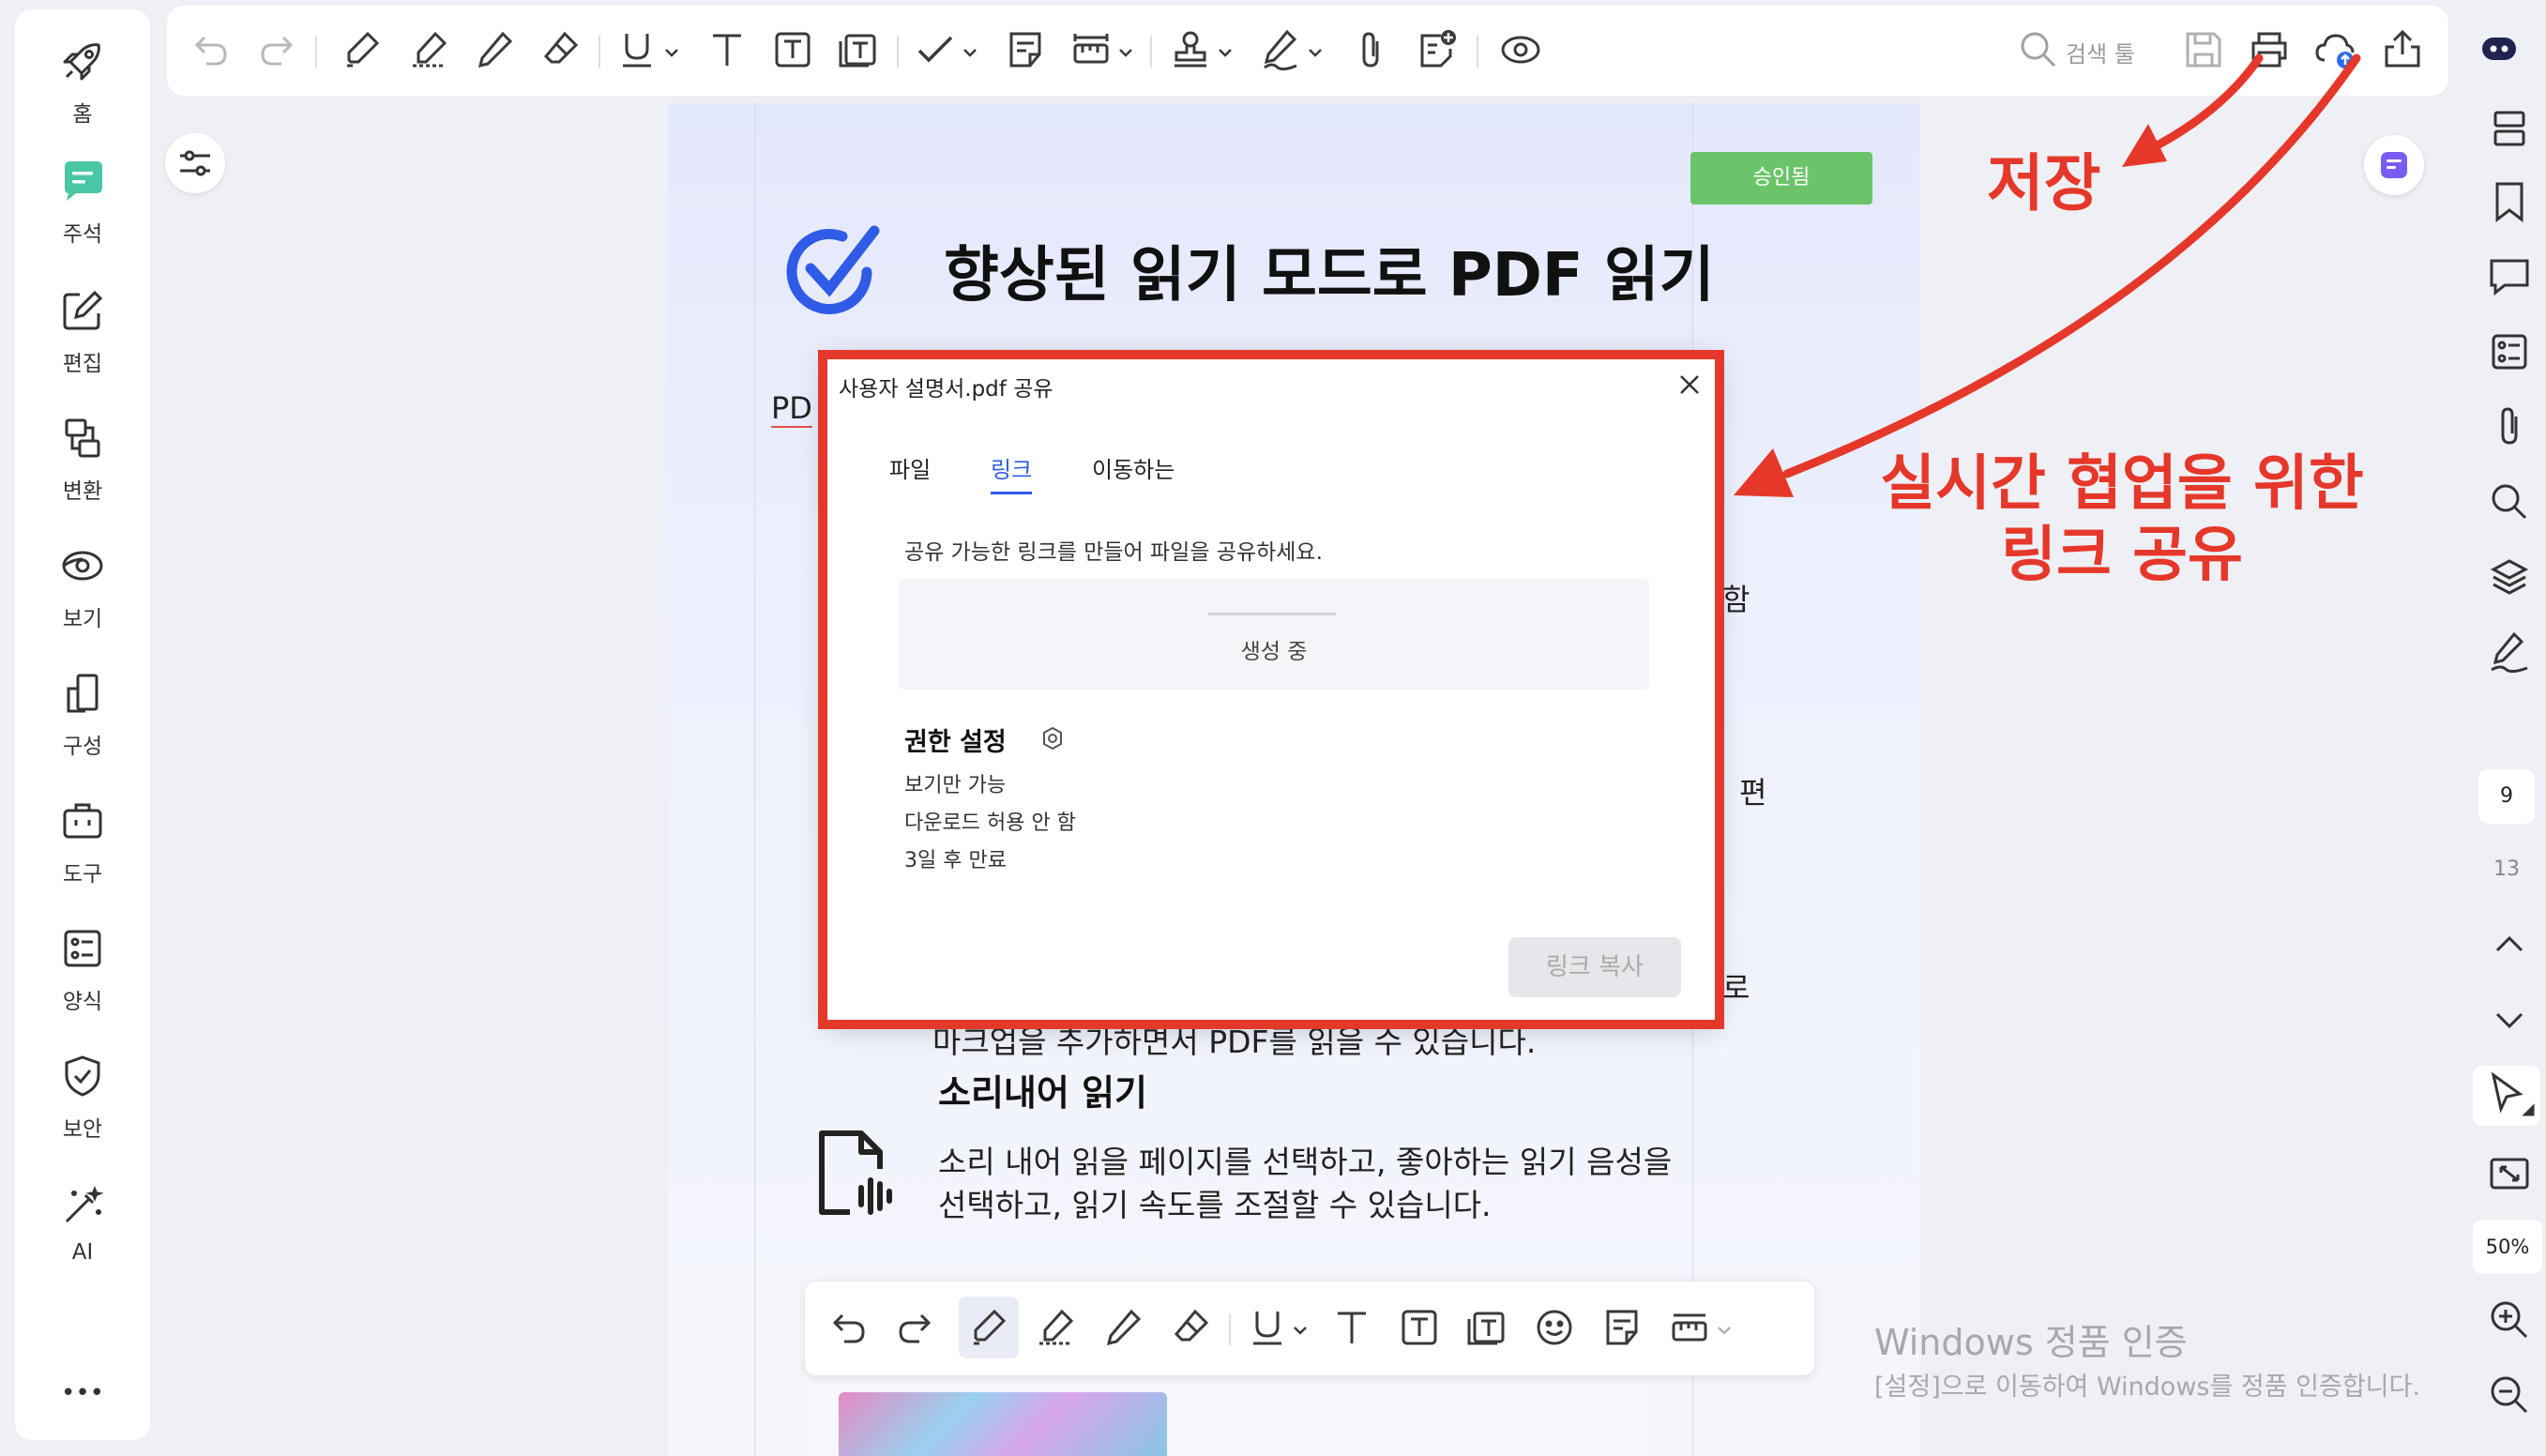 The height and width of the screenshot is (1456, 2546). What do you see at coordinates (2147, 1387) in the screenshot?
I see `watermark-subtitle: [설정]으로 이동하여 Windows를 정품 인증합니다.` at bounding box center [2147, 1387].